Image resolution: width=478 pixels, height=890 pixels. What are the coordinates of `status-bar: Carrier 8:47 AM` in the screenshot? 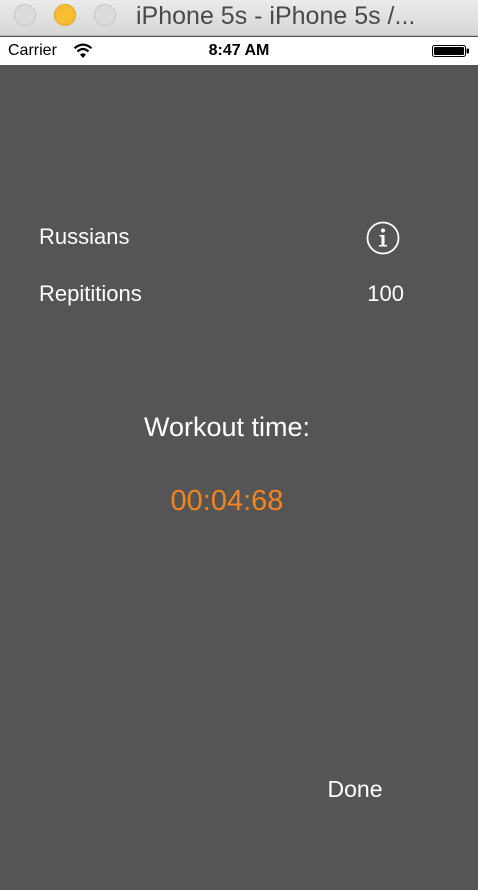 It's located at (239, 51).